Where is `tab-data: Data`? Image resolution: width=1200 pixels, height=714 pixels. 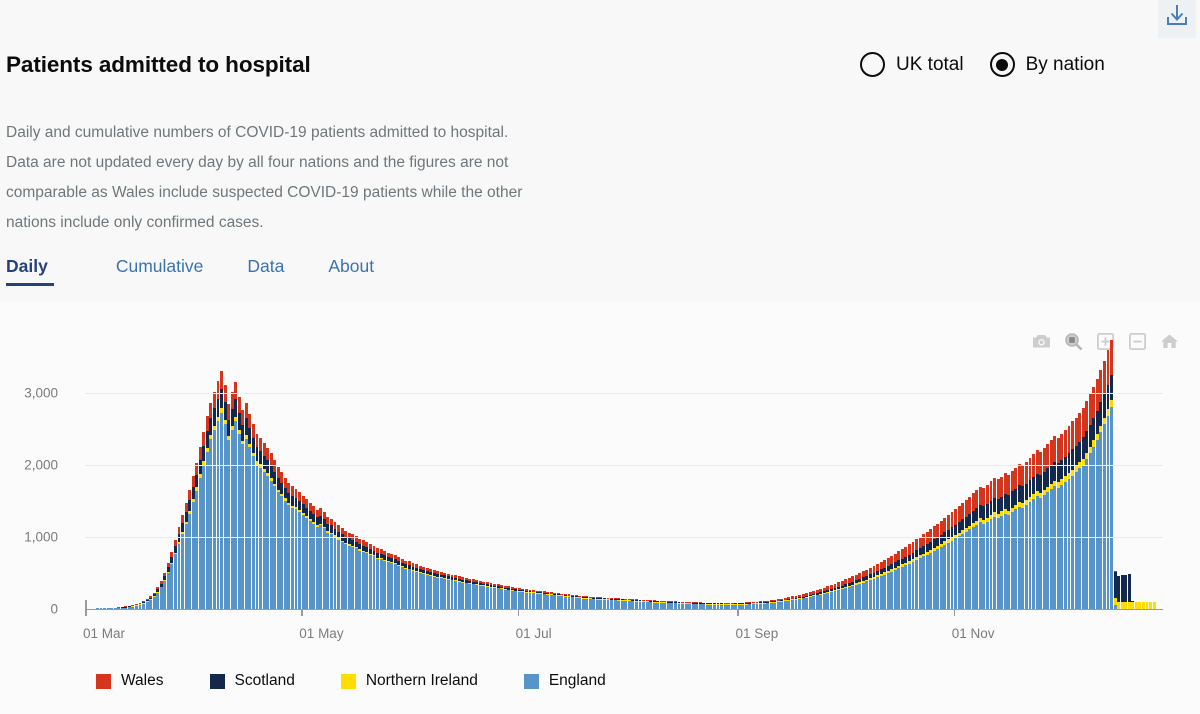
tab-data: Data is located at coordinates (267, 271).